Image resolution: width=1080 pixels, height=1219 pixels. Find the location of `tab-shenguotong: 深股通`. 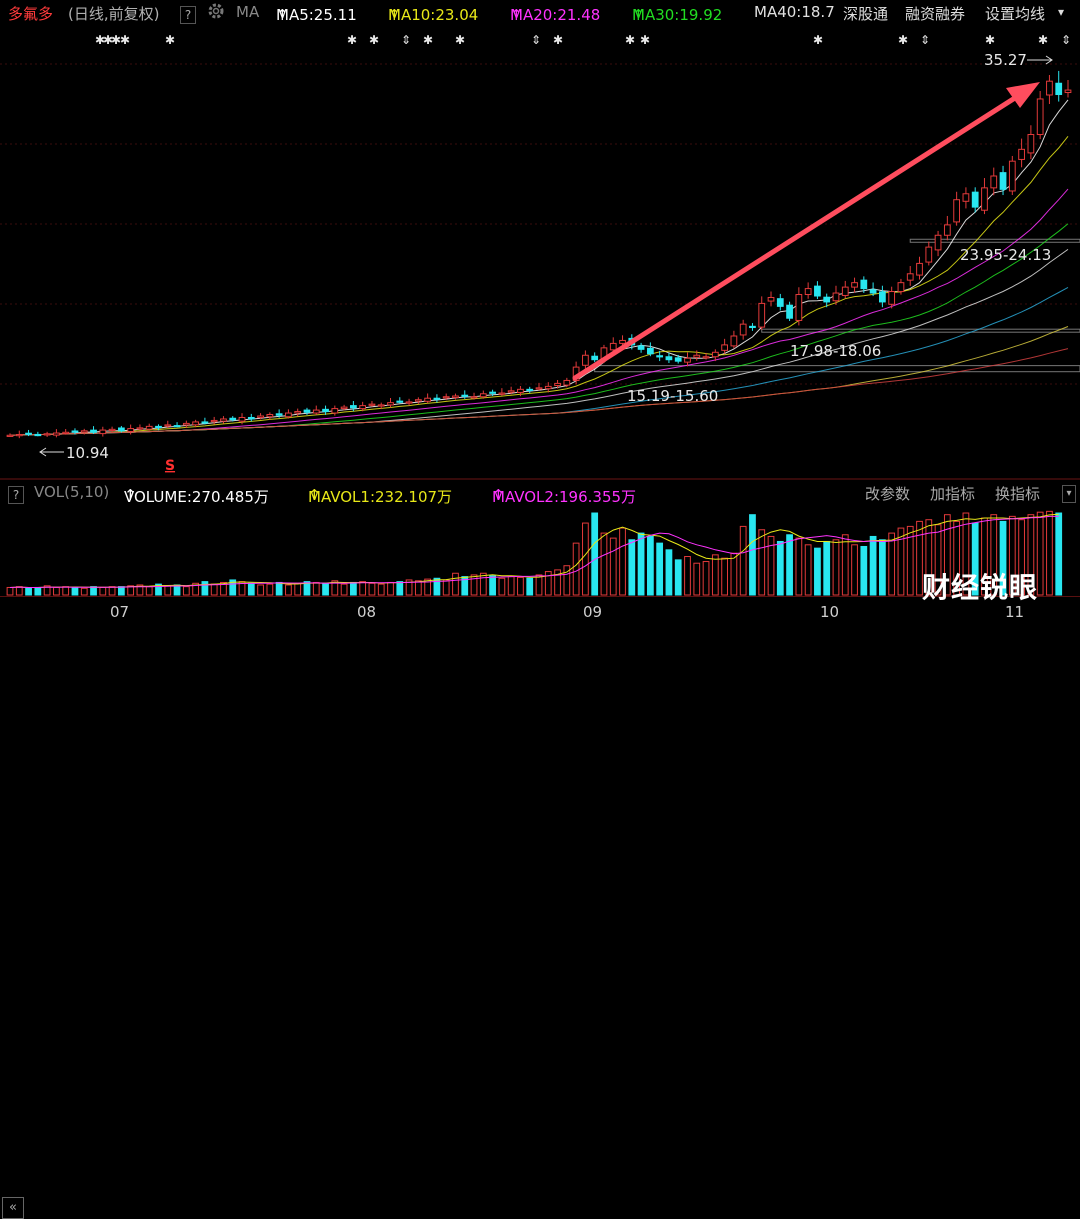

tab-shenguotong: 深股通 is located at coordinates (865, 13).